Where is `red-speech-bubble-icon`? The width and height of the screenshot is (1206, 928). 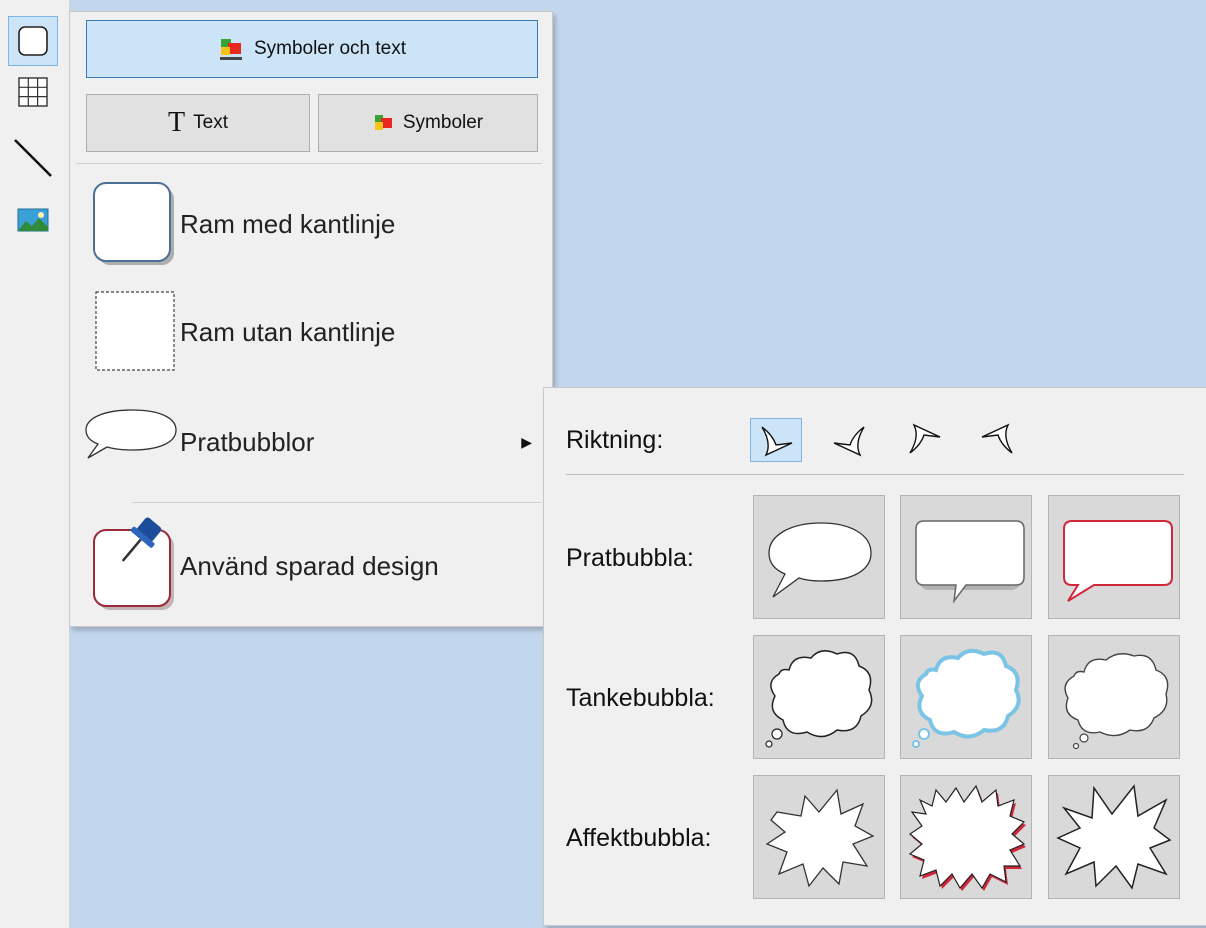
red-speech-bubble-icon is located at coordinates (1118, 561).